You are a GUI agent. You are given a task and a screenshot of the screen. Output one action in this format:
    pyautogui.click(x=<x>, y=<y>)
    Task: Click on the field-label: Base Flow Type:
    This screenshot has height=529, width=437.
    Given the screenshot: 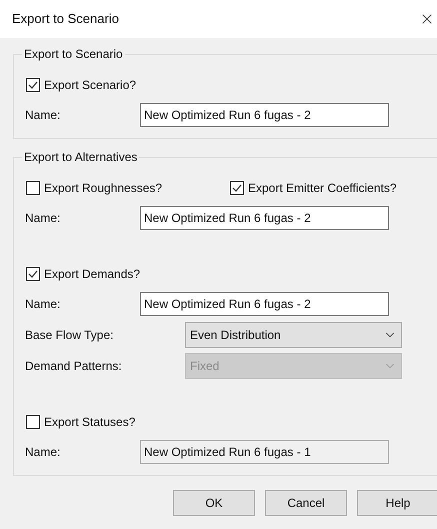 What is the action you would take?
    pyautogui.click(x=69, y=335)
    